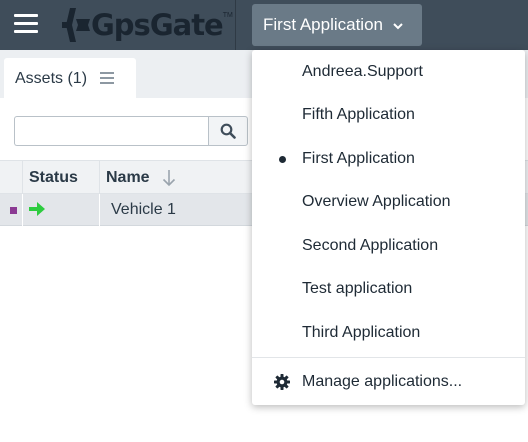 The image size is (528, 442). Describe the element at coordinates (168, 178) in the screenshot. I see `arrow-down-icon` at that location.